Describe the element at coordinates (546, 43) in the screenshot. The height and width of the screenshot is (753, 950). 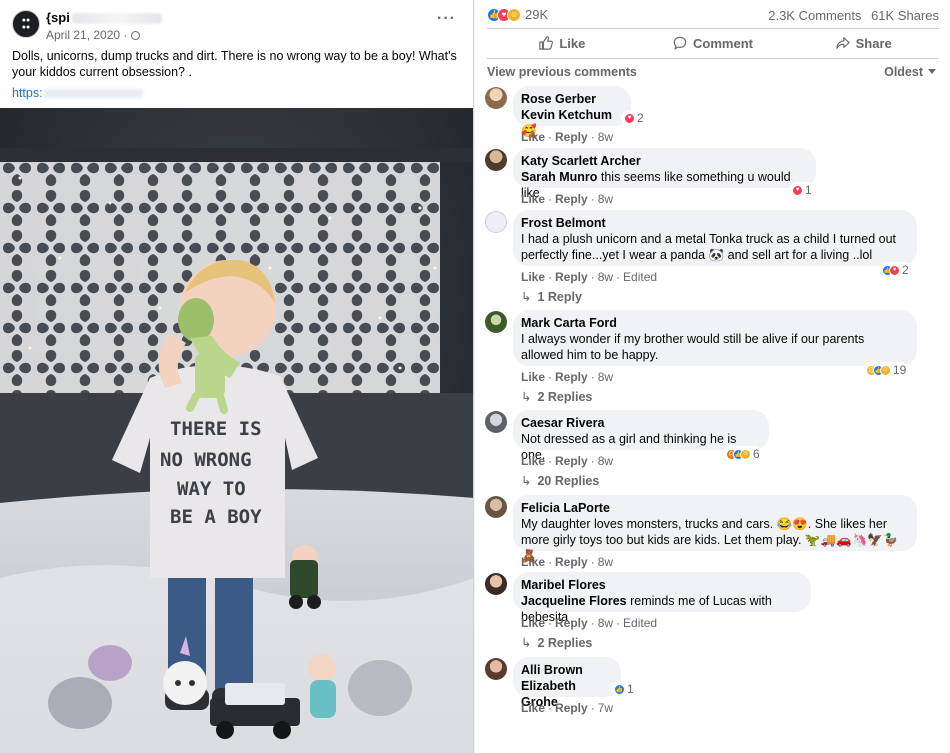
I see `thumbs-up-icon` at that location.